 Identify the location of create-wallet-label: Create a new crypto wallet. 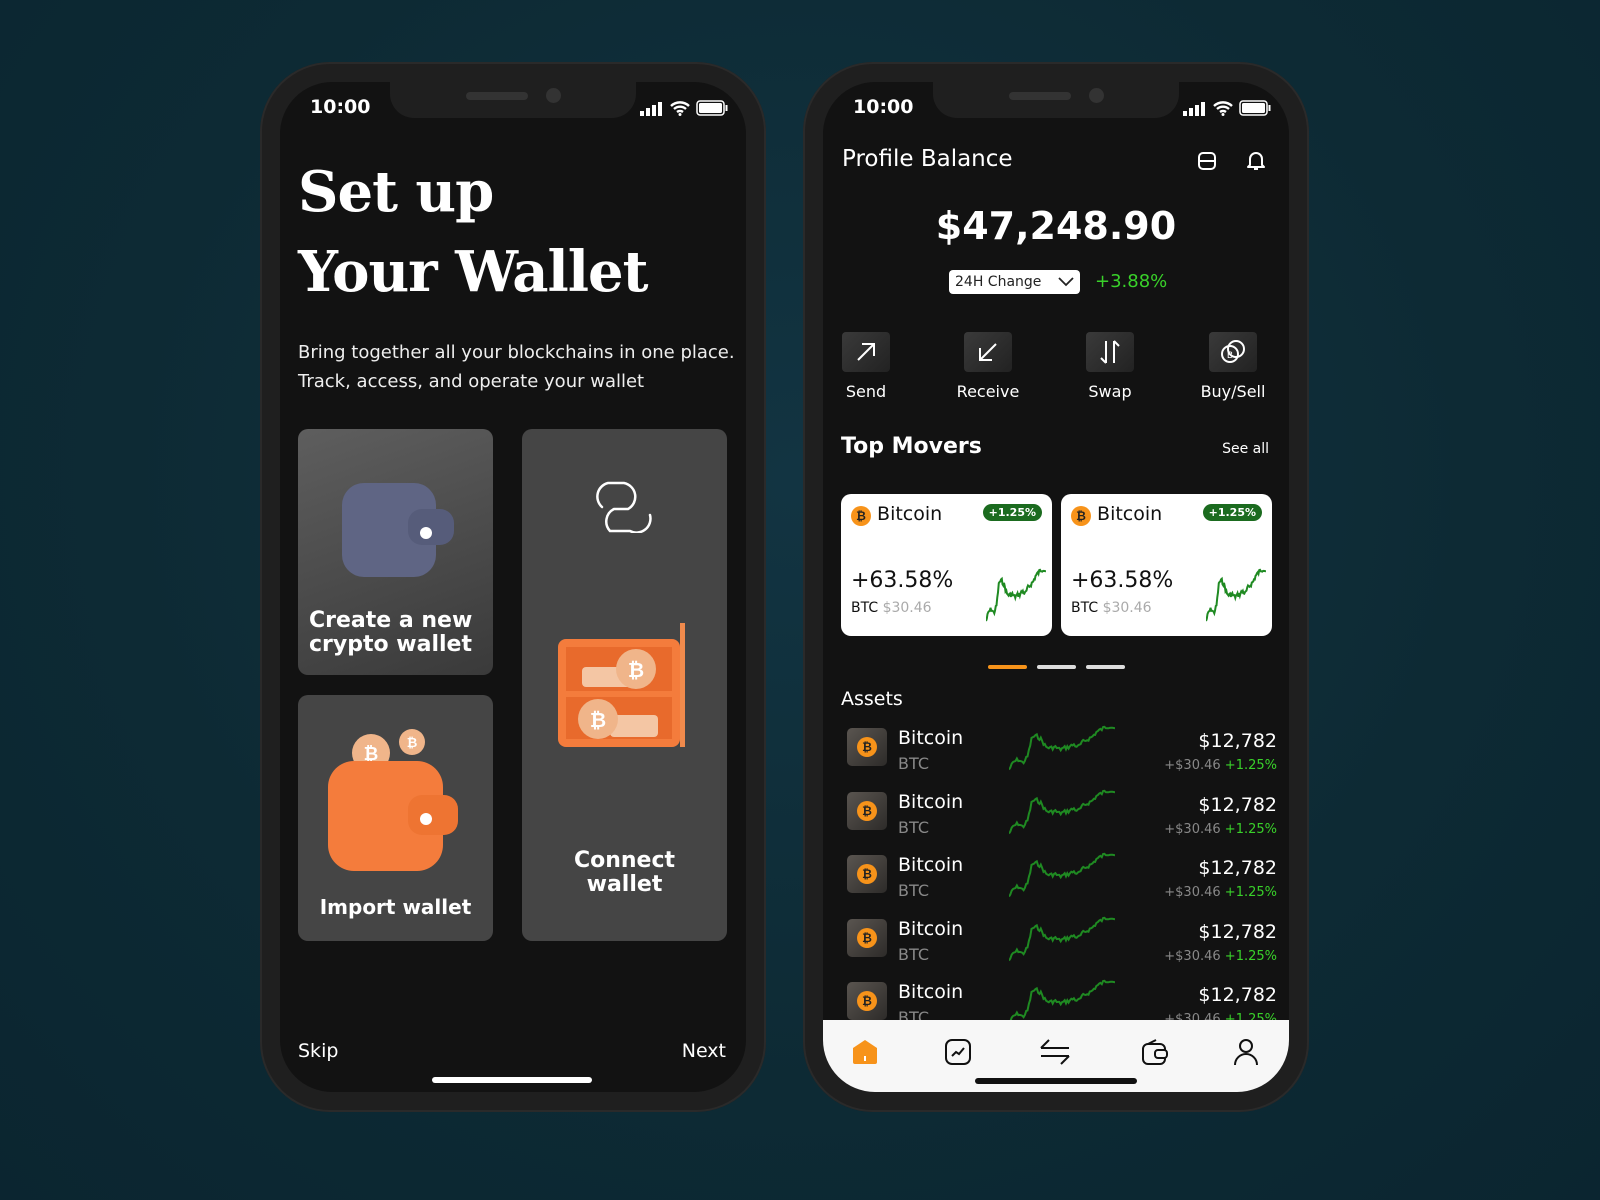
(391, 632).